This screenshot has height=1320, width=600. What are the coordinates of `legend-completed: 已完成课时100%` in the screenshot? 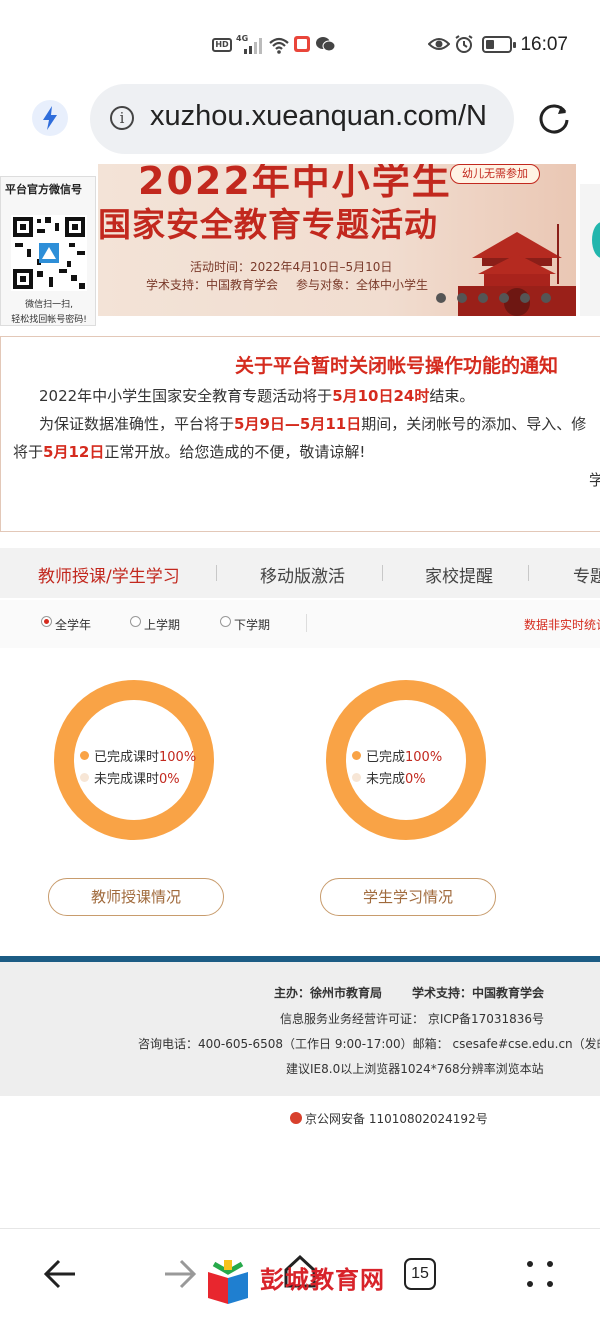 It's located at (138, 755).